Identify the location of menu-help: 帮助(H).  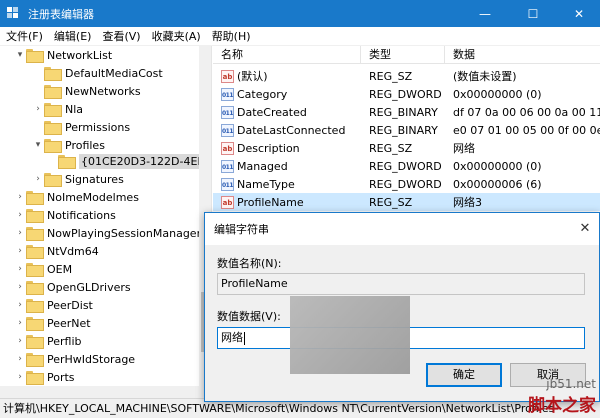
(231, 36).